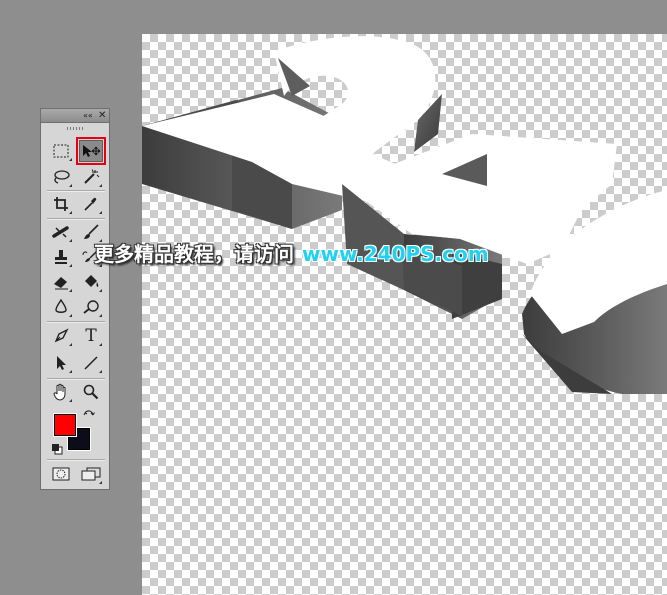 This screenshot has height=595, width=667. I want to click on dodge-tool, so click(91, 307).